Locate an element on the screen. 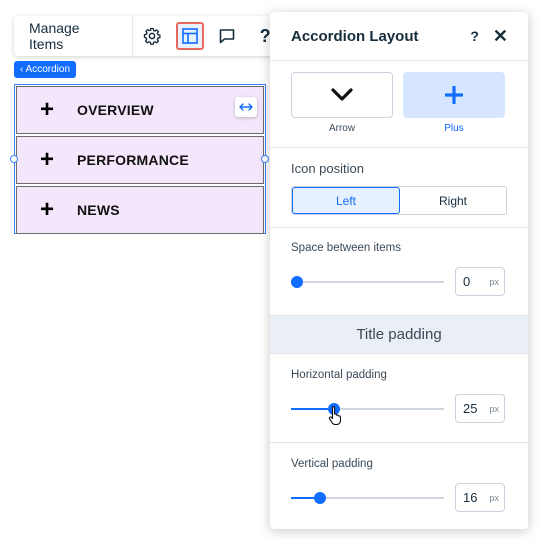 The height and width of the screenshot is (540, 542). stretch-button is located at coordinates (246, 107).